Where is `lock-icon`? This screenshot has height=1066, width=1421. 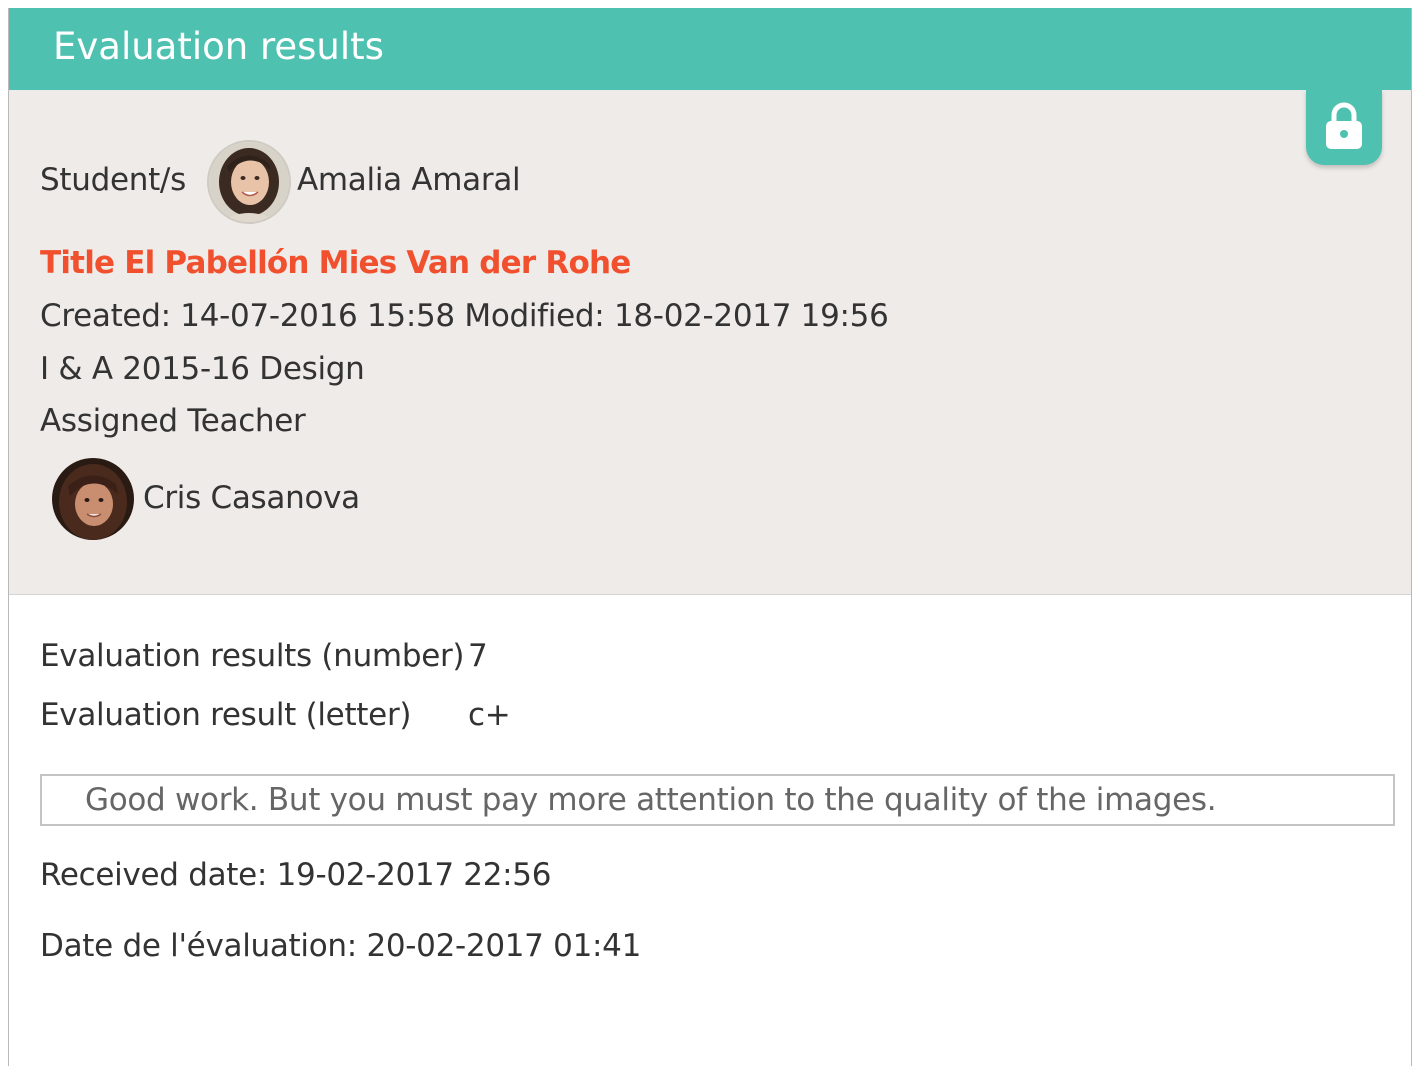 lock-icon is located at coordinates (1344, 125).